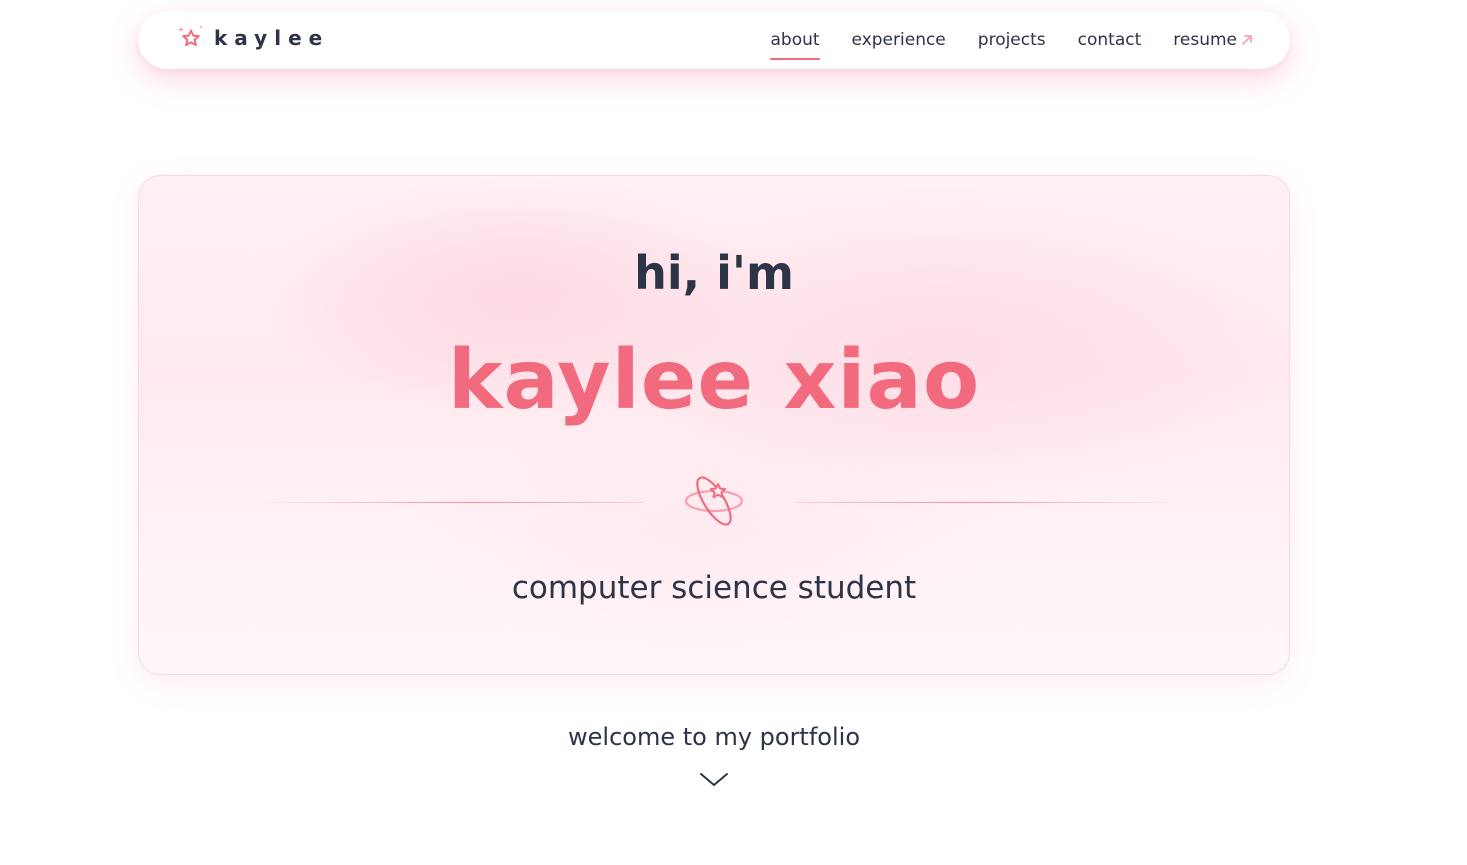 The width and height of the screenshot is (1467, 865). What do you see at coordinates (714, 588) in the screenshot?
I see `hero-role: computer science student` at bounding box center [714, 588].